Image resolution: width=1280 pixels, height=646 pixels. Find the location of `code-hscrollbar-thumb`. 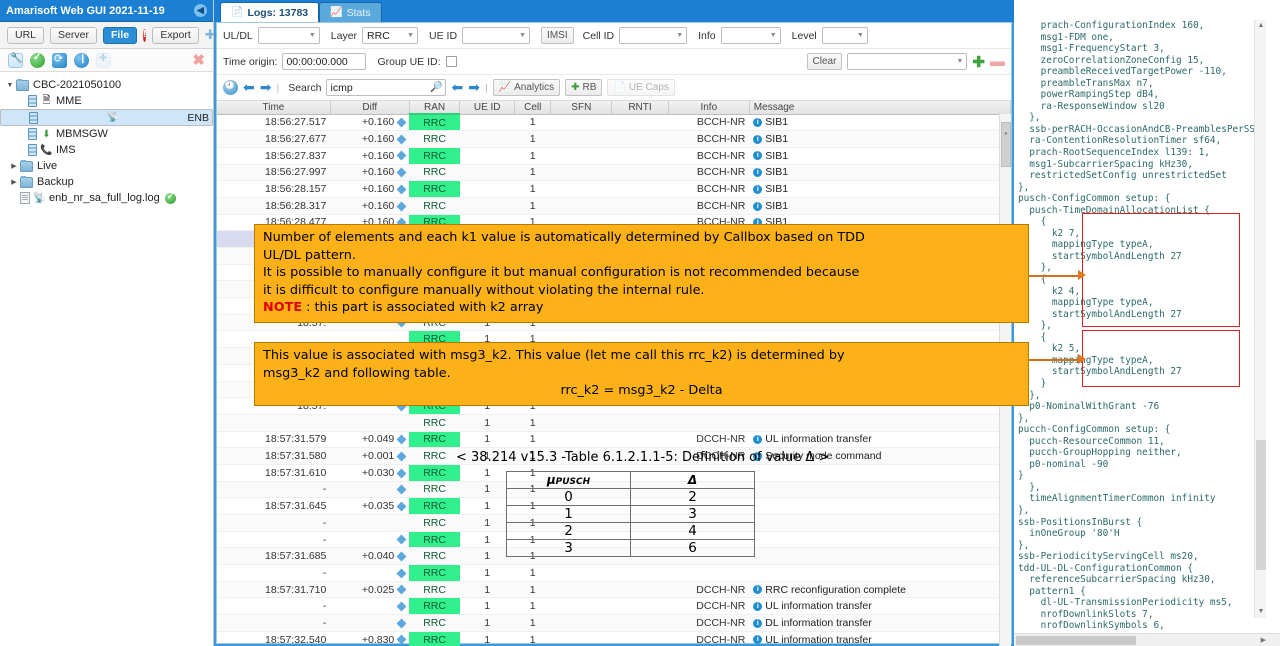

code-hscrollbar-thumb is located at coordinates (1076, 640).